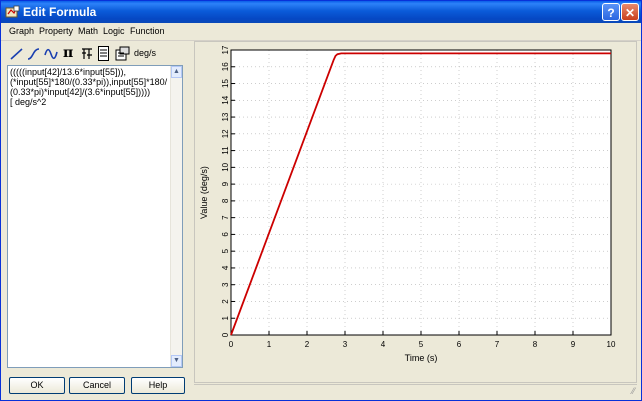 The width and height of the screenshot is (642, 401). What do you see at coordinates (225, 83) in the screenshot?
I see `y-tick-label: 15` at bounding box center [225, 83].